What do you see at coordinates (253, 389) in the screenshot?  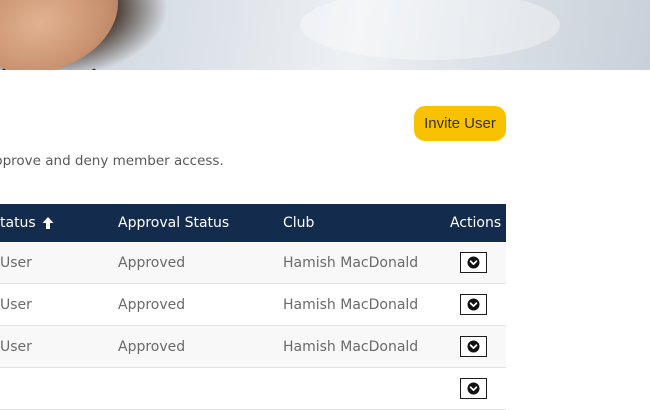 I see `table-row` at bounding box center [253, 389].